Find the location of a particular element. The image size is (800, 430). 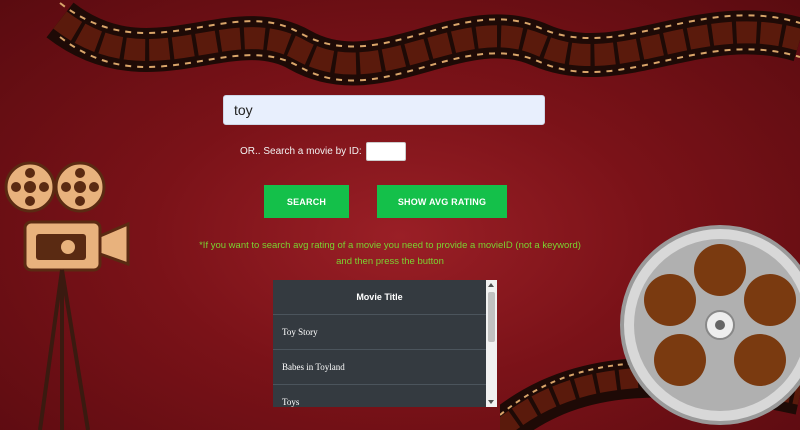

id-search-row: OR.. Search a movie by ID: is located at coordinates (323, 151).